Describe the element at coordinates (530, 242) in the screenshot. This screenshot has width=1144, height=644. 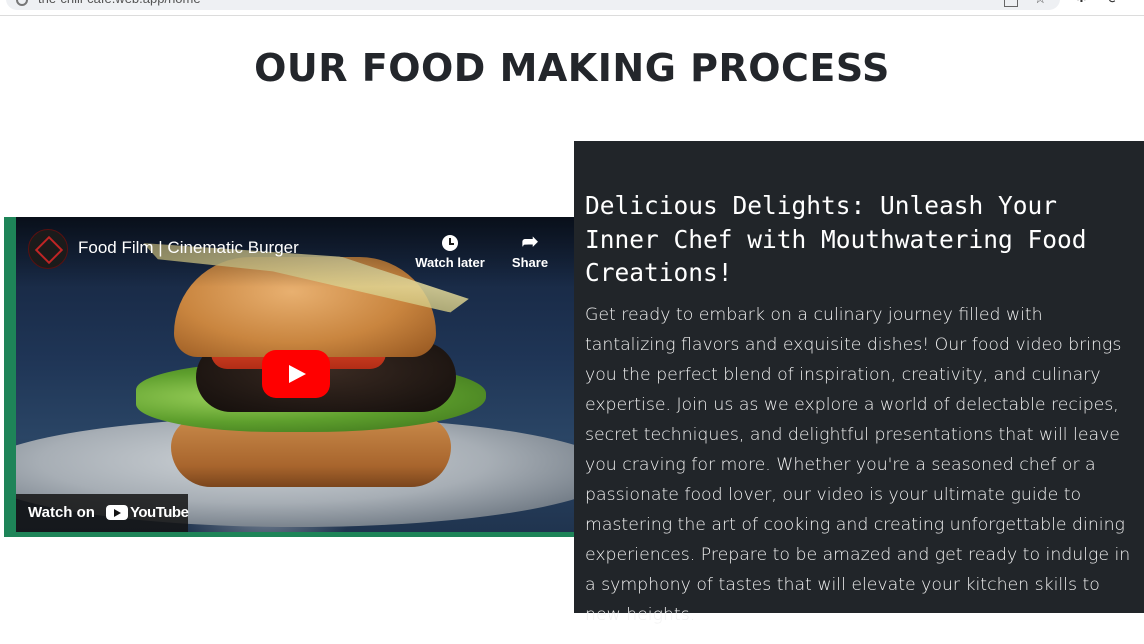
I see `share-arrow-icon: ➦` at that location.